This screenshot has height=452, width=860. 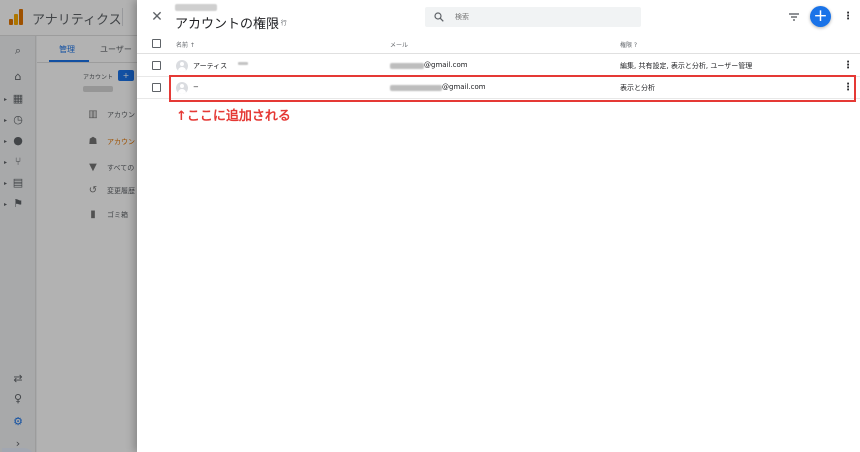 What do you see at coordinates (794, 17) in the screenshot?
I see `filter-icon` at bounding box center [794, 17].